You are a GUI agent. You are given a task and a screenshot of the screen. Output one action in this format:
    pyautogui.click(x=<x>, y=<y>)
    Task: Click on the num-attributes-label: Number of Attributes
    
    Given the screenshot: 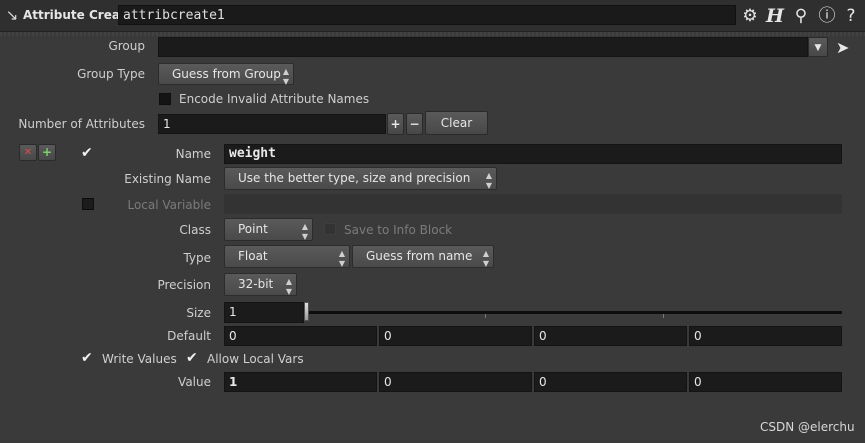 What is the action you would take?
    pyautogui.click(x=81, y=124)
    